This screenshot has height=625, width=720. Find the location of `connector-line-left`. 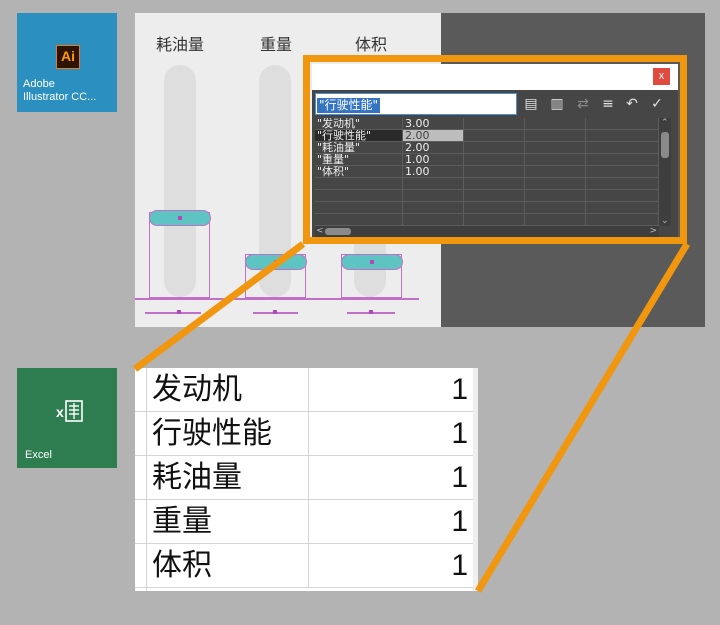

connector-line-left is located at coordinates (219, 306).